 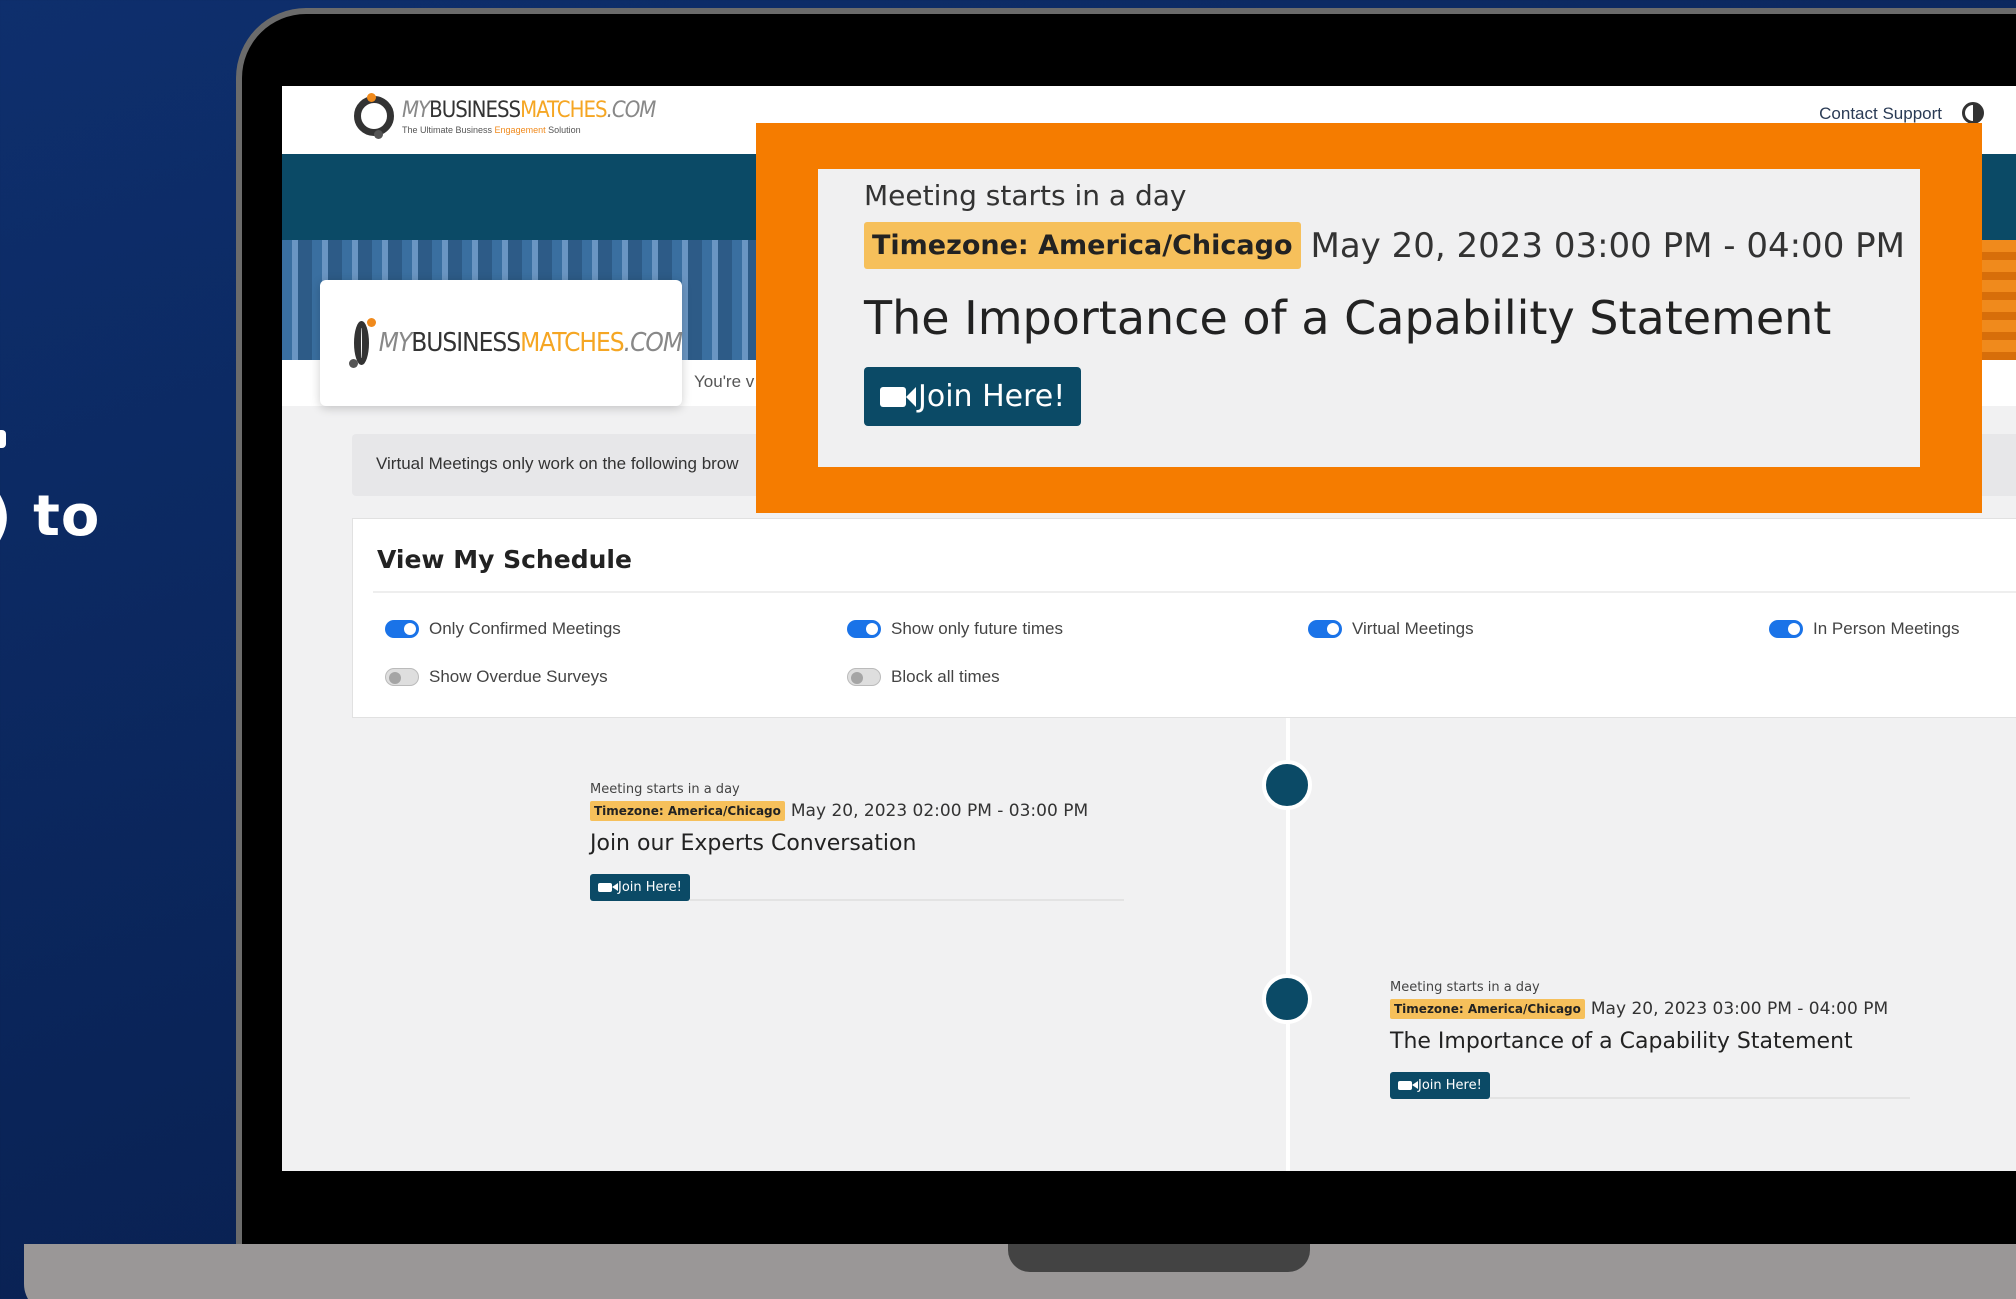 What do you see at coordinates (631, 110) in the screenshot?
I see `logo-com: .COM` at bounding box center [631, 110].